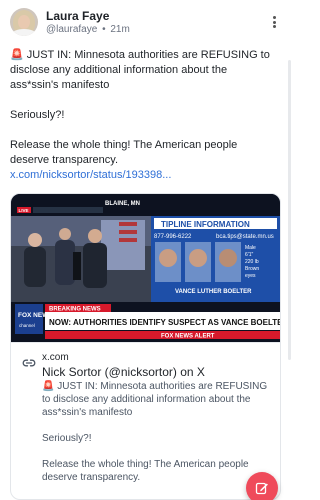  What do you see at coordinates (262, 486) in the screenshot?
I see `compose-button` at bounding box center [262, 486].